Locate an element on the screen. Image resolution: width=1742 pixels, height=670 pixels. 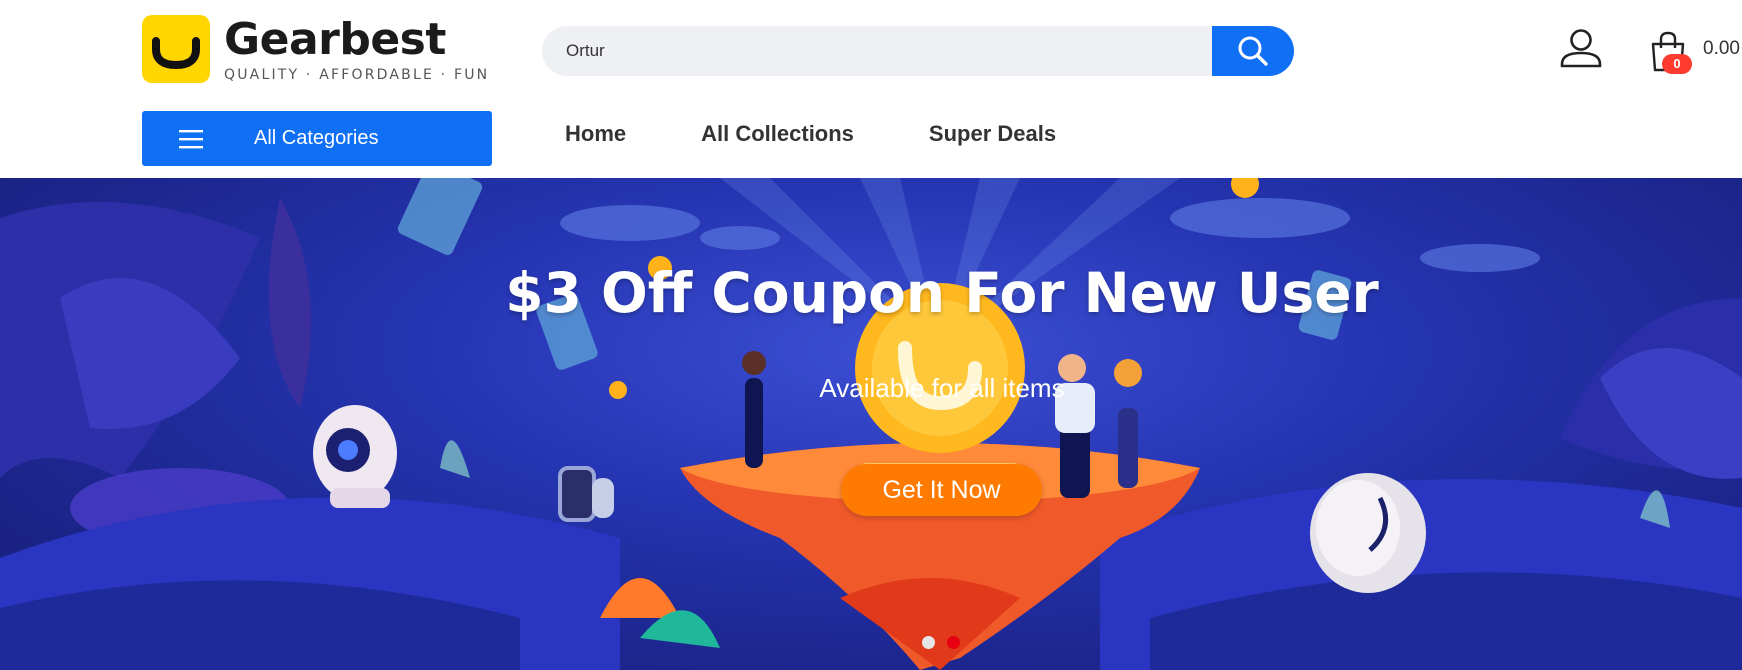
logo-mark-icon is located at coordinates (176, 49).